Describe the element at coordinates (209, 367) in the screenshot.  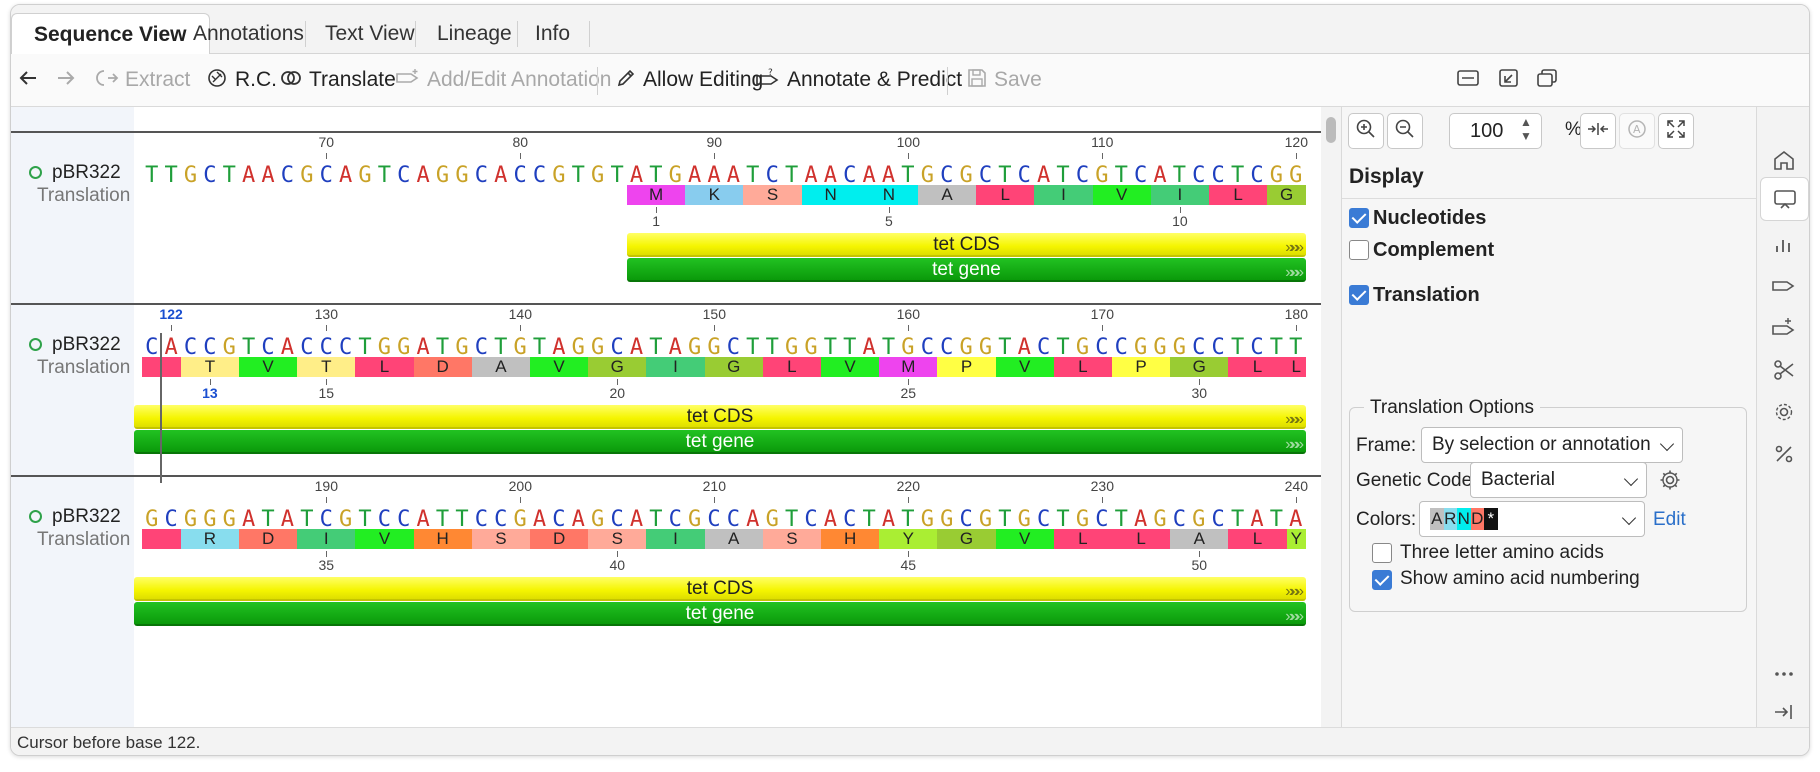
I see `amino-acid: T` at that location.